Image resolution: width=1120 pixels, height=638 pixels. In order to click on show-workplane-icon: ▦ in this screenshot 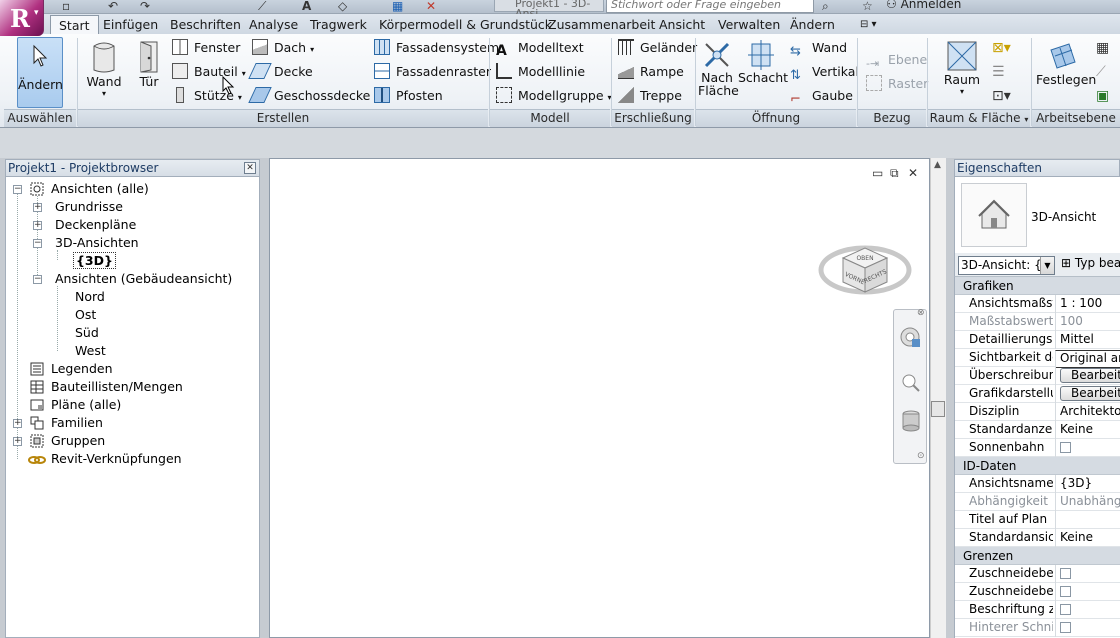, I will do `click(1102, 48)`.